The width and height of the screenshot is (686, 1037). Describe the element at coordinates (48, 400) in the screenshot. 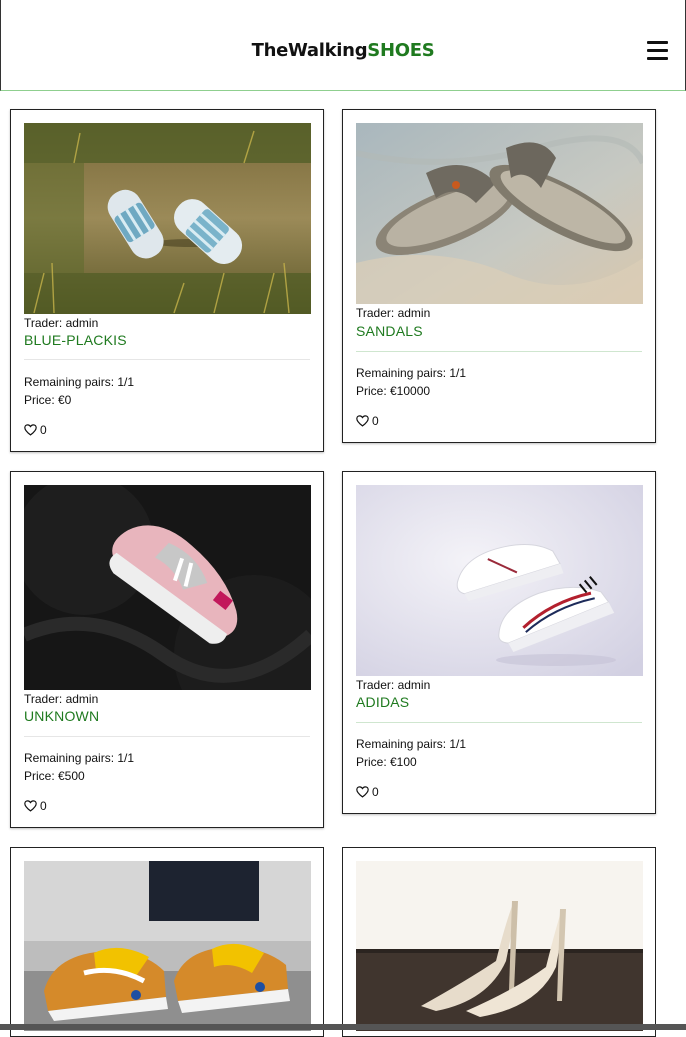

I see `product-price: Price: €0` at that location.